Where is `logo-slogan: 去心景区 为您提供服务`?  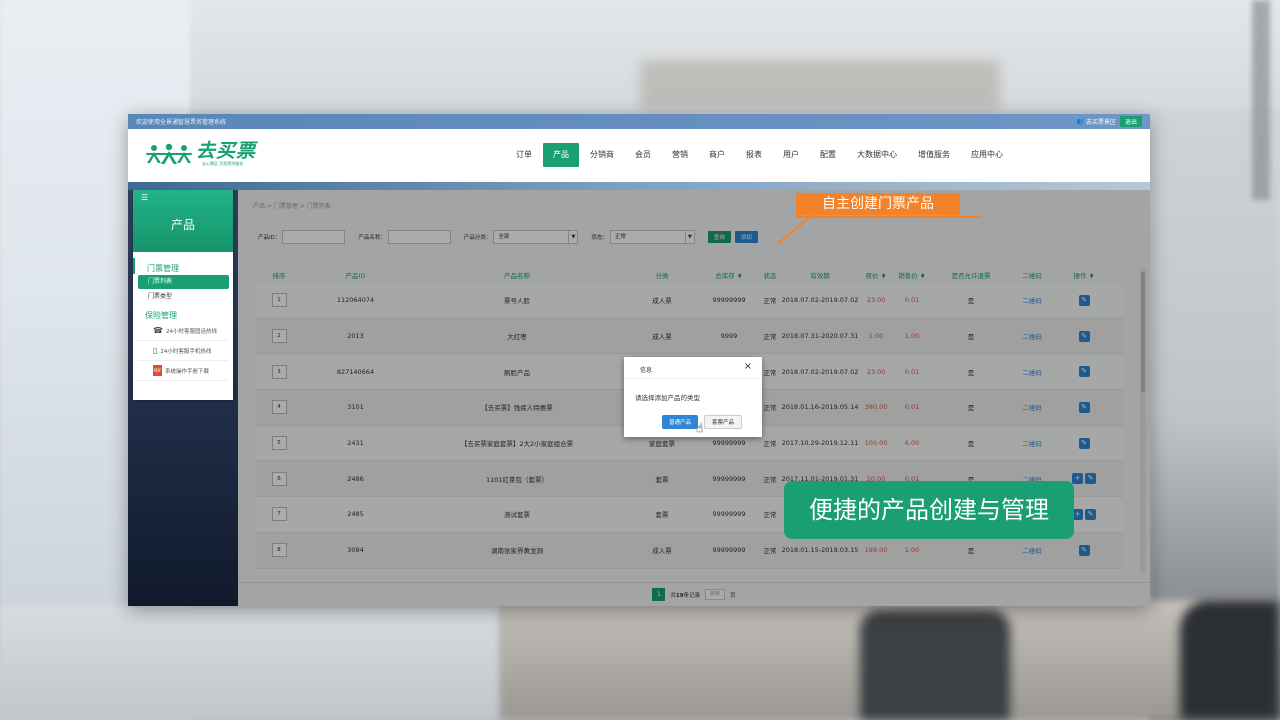
logo-slogan: 去心景区 为您提供服务 is located at coordinates (223, 163).